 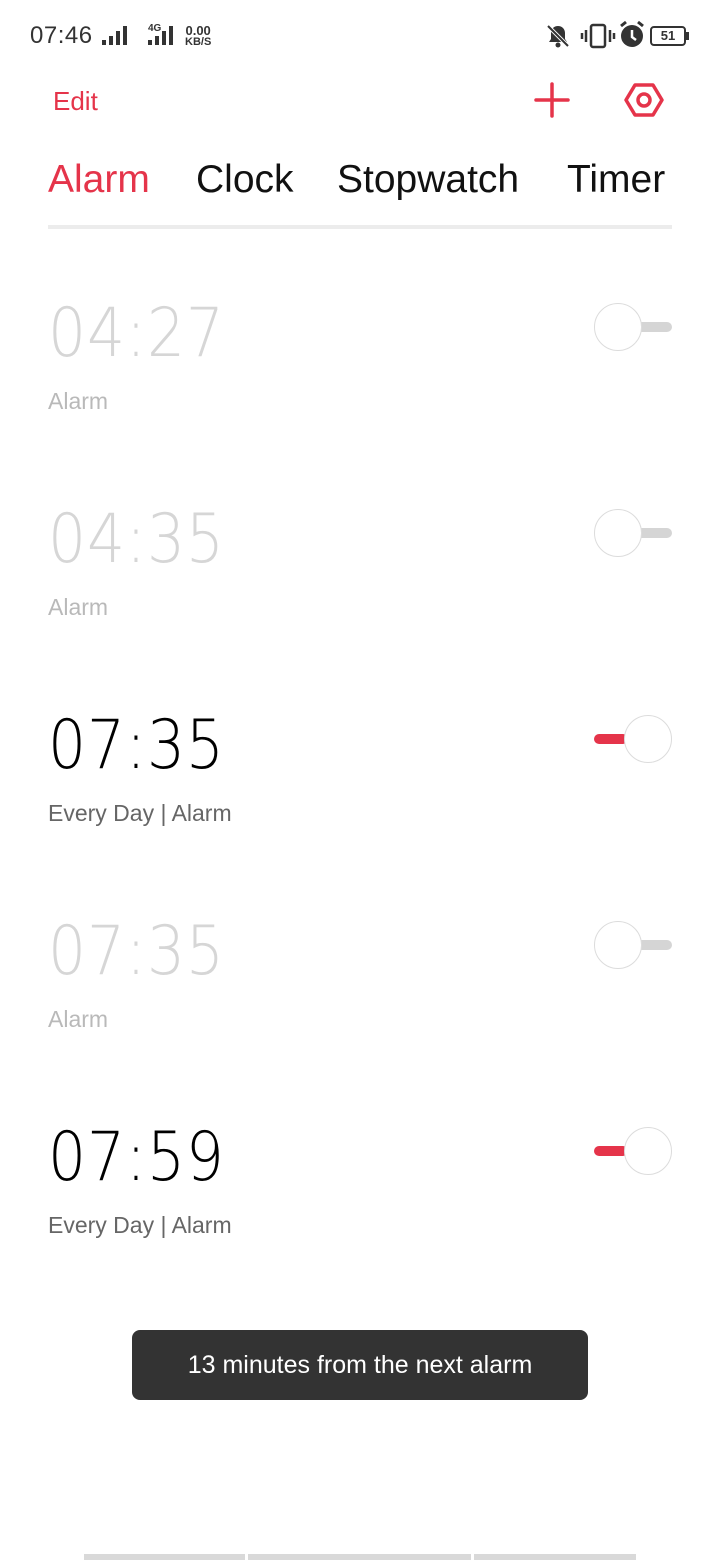 I want to click on vibrate-icon, so click(x=598, y=36).